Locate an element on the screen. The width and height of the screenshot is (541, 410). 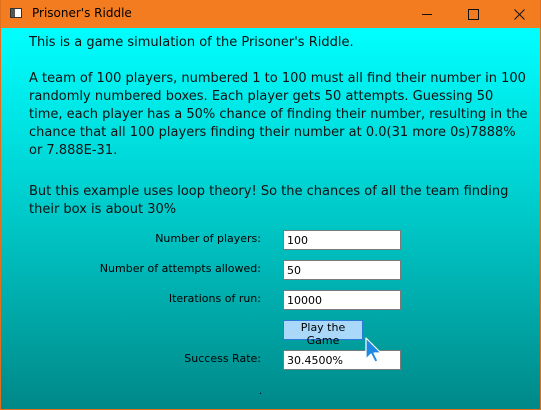
success-rate-label: Success Rate: is located at coordinates (222, 358).